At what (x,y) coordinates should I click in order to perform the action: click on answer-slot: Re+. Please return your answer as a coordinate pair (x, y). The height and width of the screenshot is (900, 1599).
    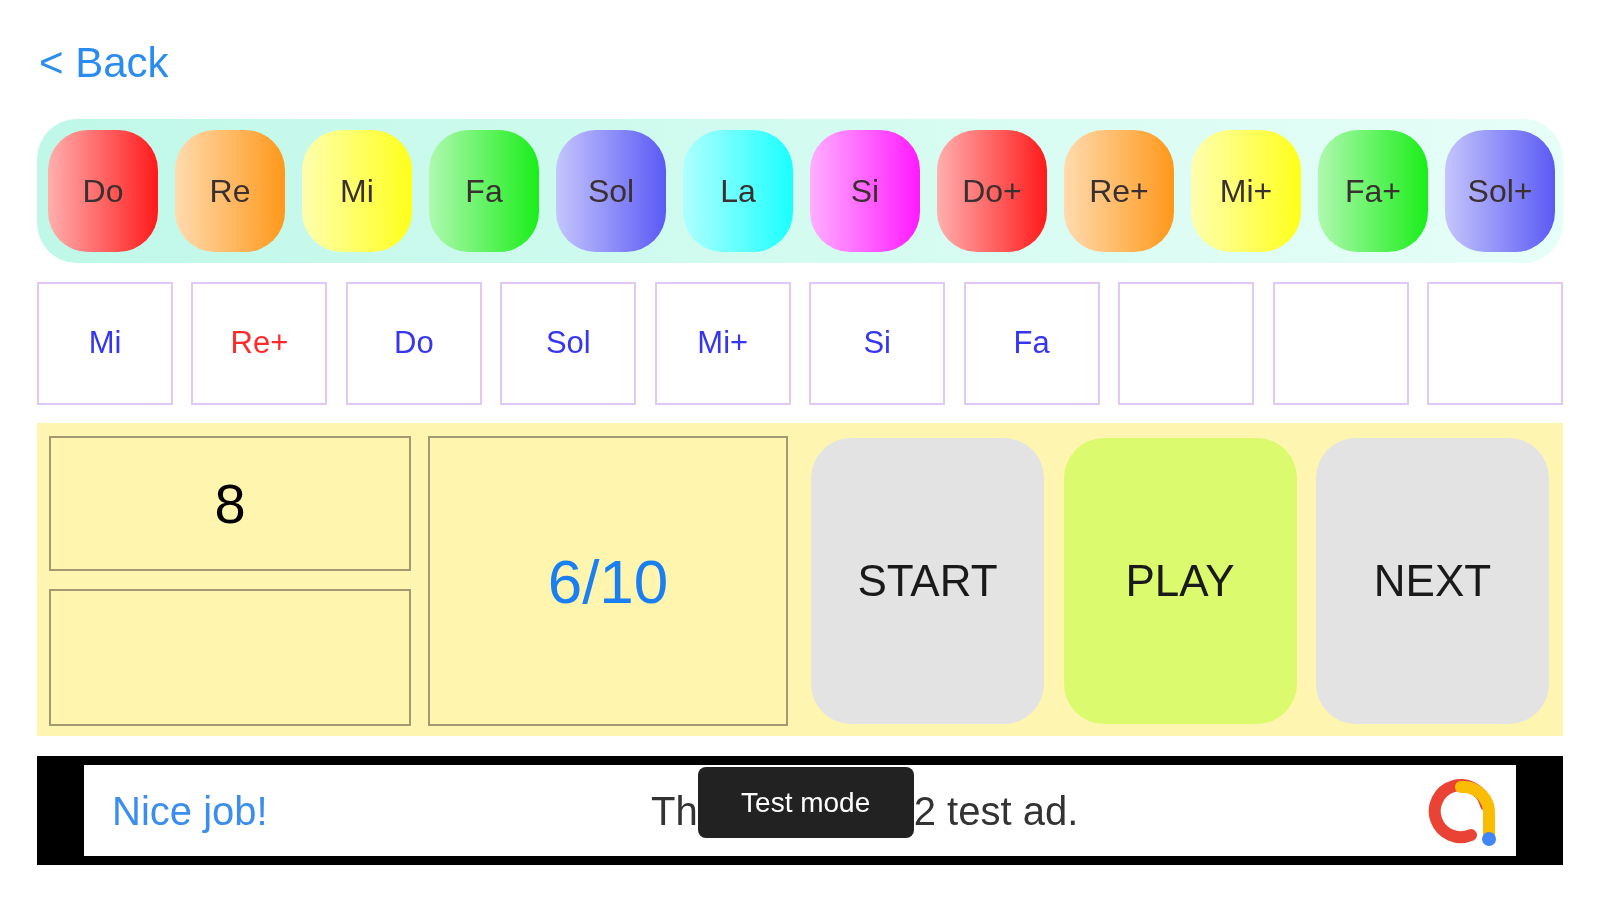
    Looking at the image, I should click on (259, 343).